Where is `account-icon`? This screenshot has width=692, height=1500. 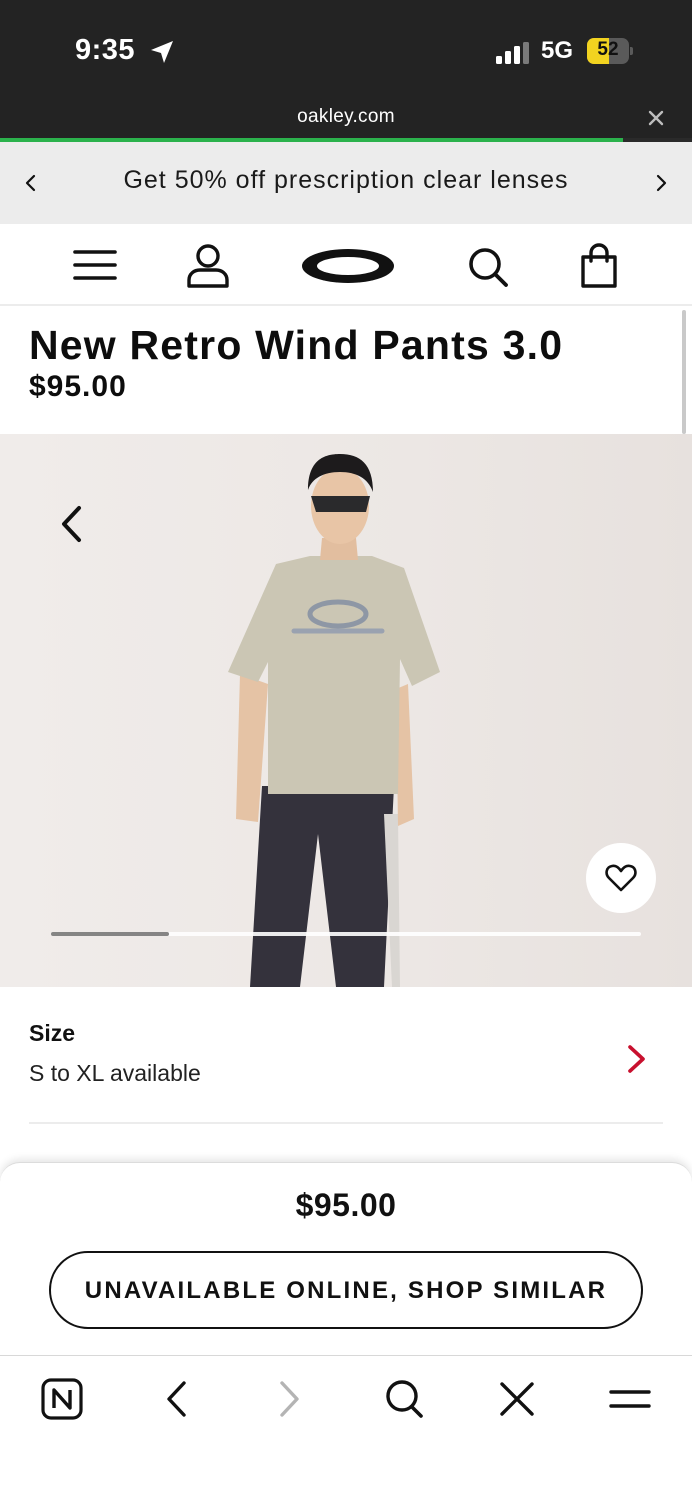
account-icon is located at coordinates (208, 266).